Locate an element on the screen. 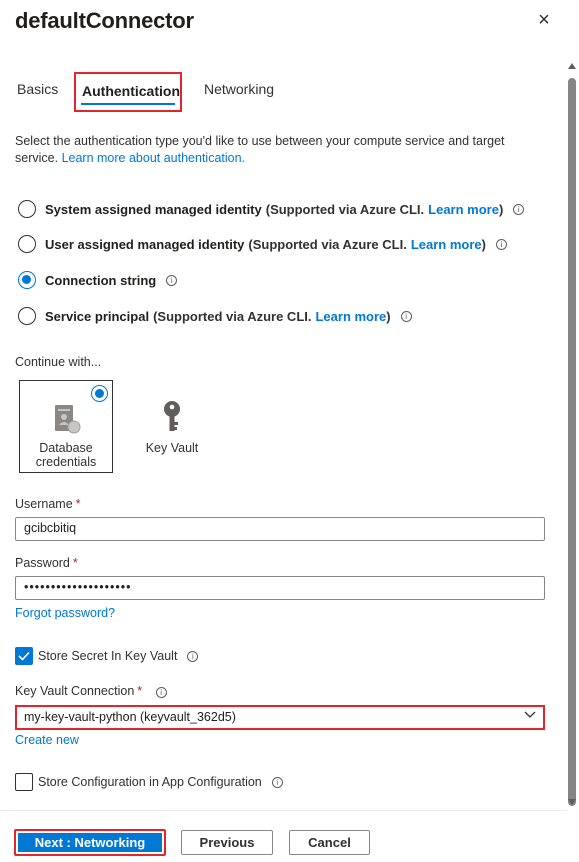 The image size is (579, 862). radio-connection-string: Connection string i is located at coordinates (98, 280).